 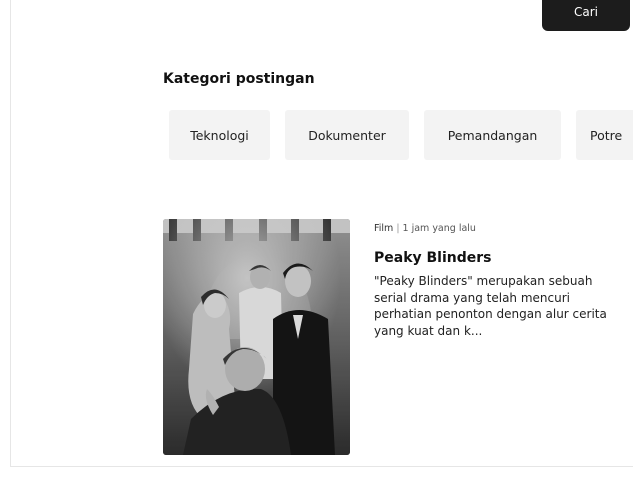 What do you see at coordinates (439, 228) in the screenshot?
I see `post-timestamp: 1 jam yang lalu` at bounding box center [439, 228].